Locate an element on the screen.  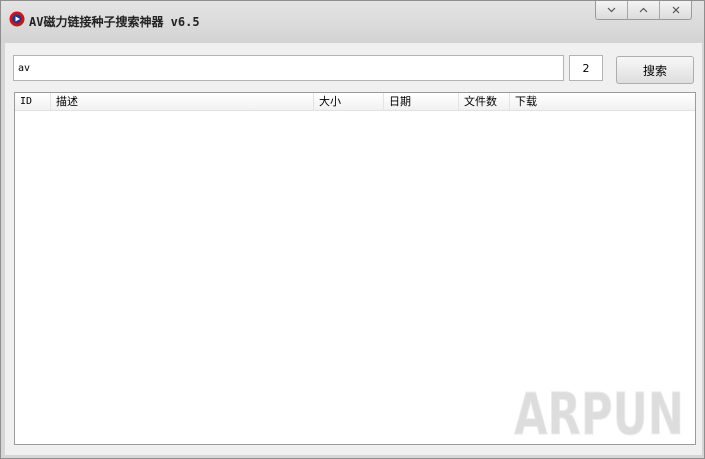
column-header-date: 日期 is located at coordinates (421, 101).